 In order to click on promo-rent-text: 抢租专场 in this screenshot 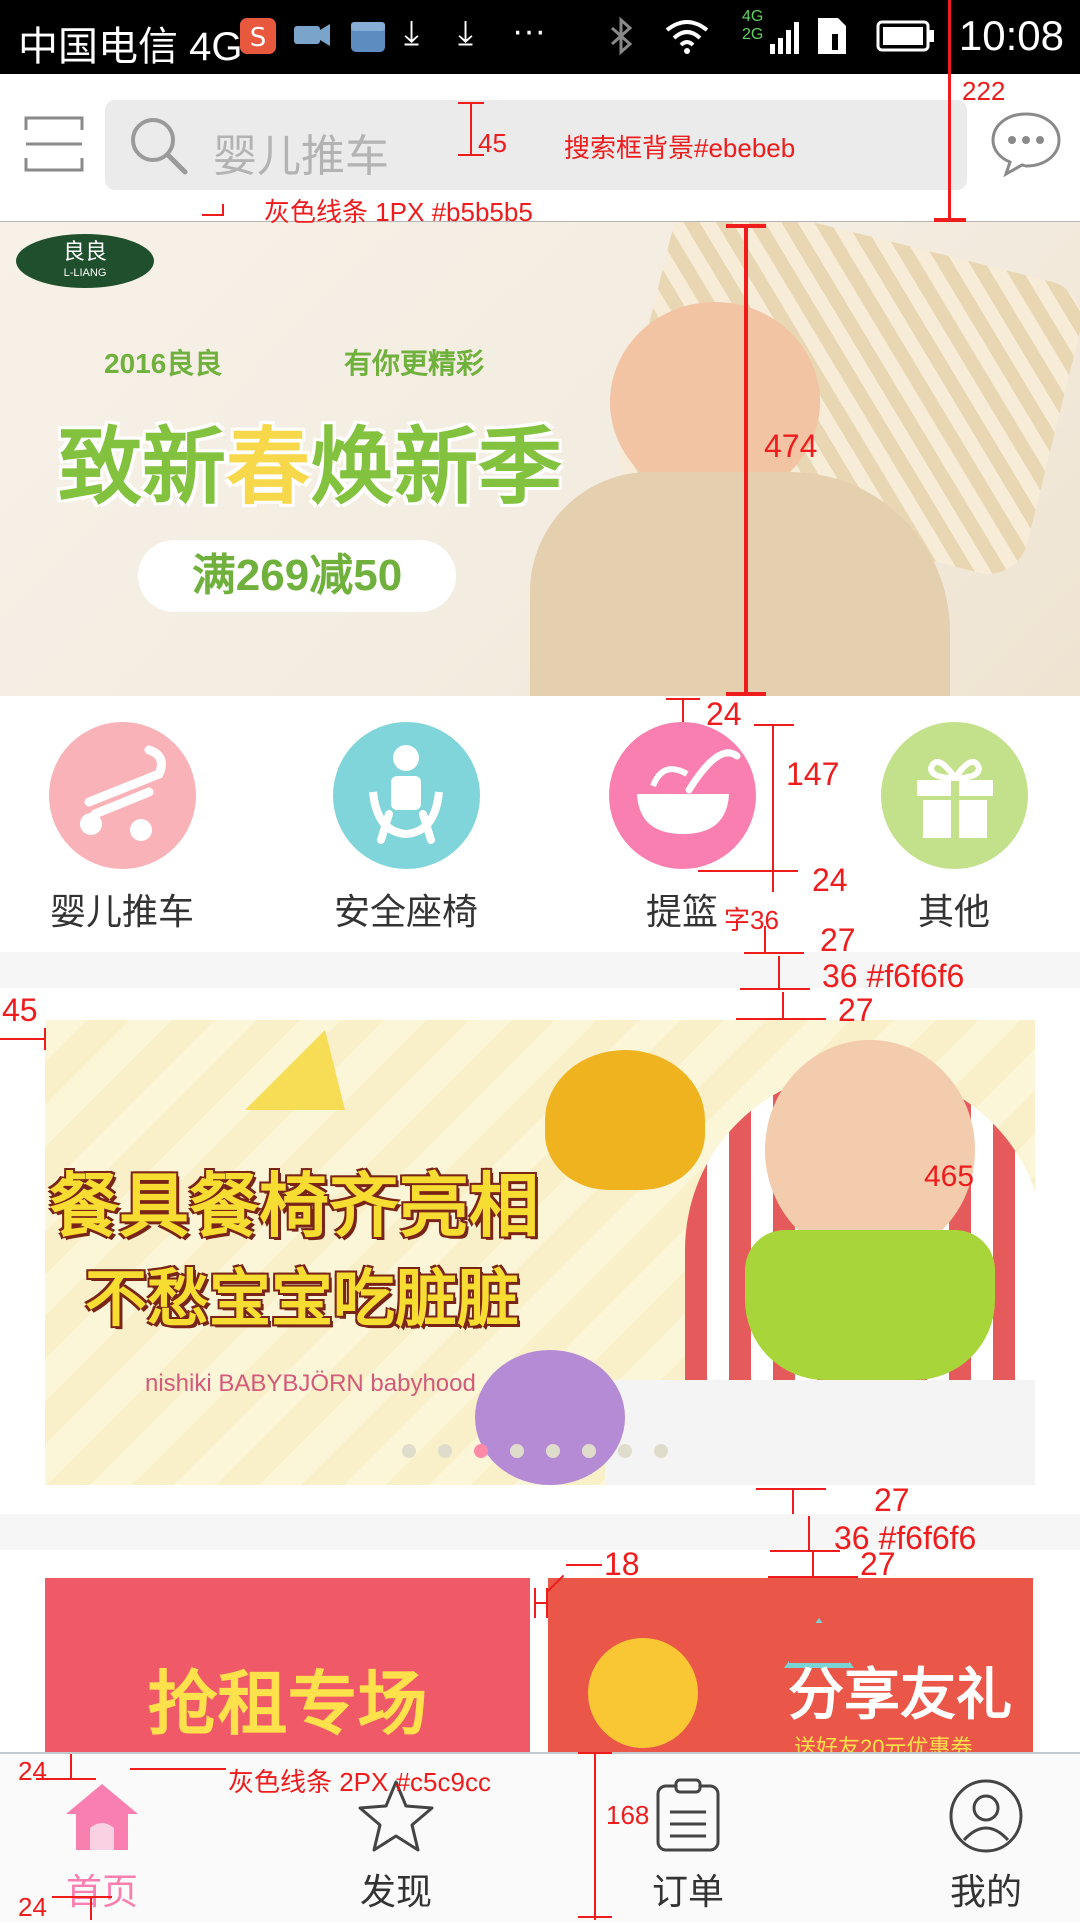, I will do `click(287, 1704)`.